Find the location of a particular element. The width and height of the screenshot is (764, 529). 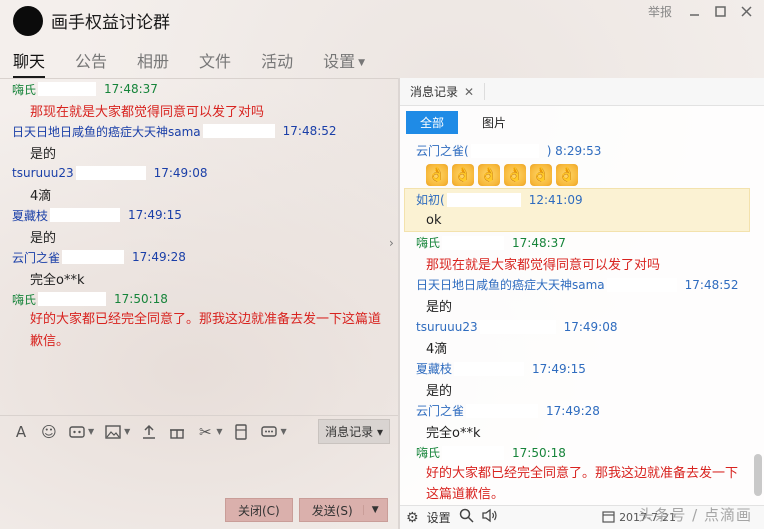

group-avatar is located at coordinates (28, 21).